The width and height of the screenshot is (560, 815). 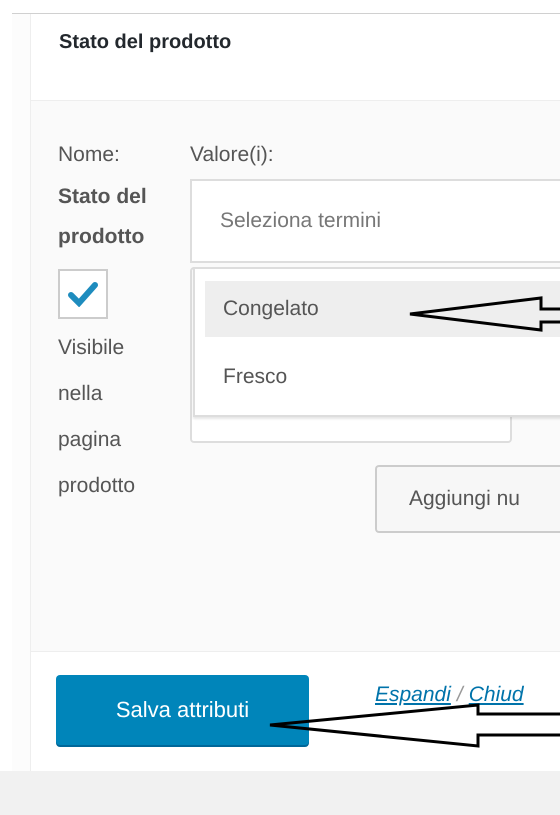 What do you see at coordinates (103, 217) in the screenshot?
I see `attribute-name: Stato del prodotto` at bounding box center [103, 217].